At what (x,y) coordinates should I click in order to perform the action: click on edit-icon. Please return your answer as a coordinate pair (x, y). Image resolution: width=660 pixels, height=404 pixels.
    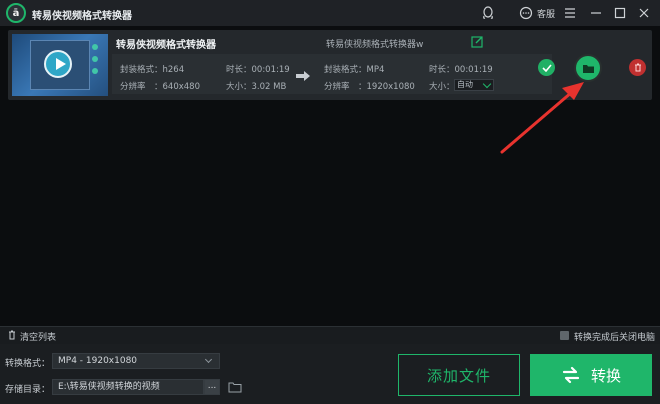
    Looking at the image, I should click on (478, 42).